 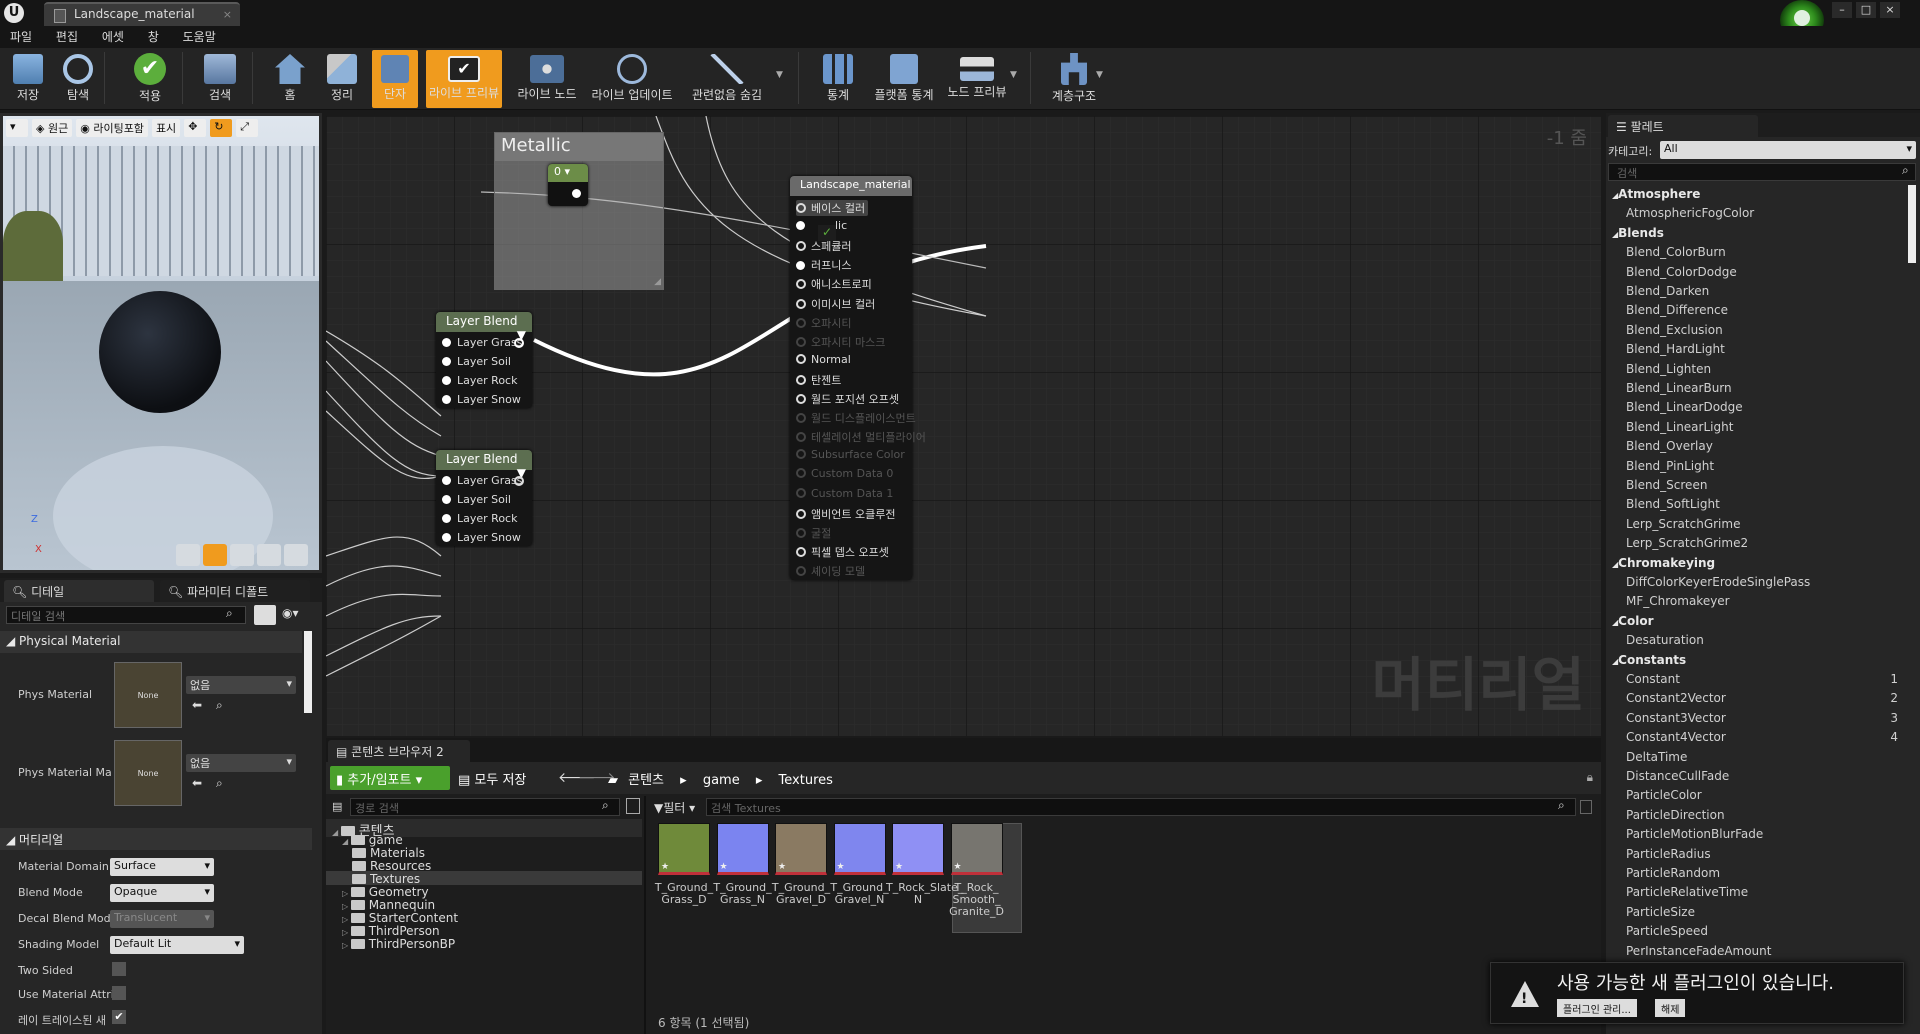 I want to click on minimize-button: –, so click(x=1842, y=10).